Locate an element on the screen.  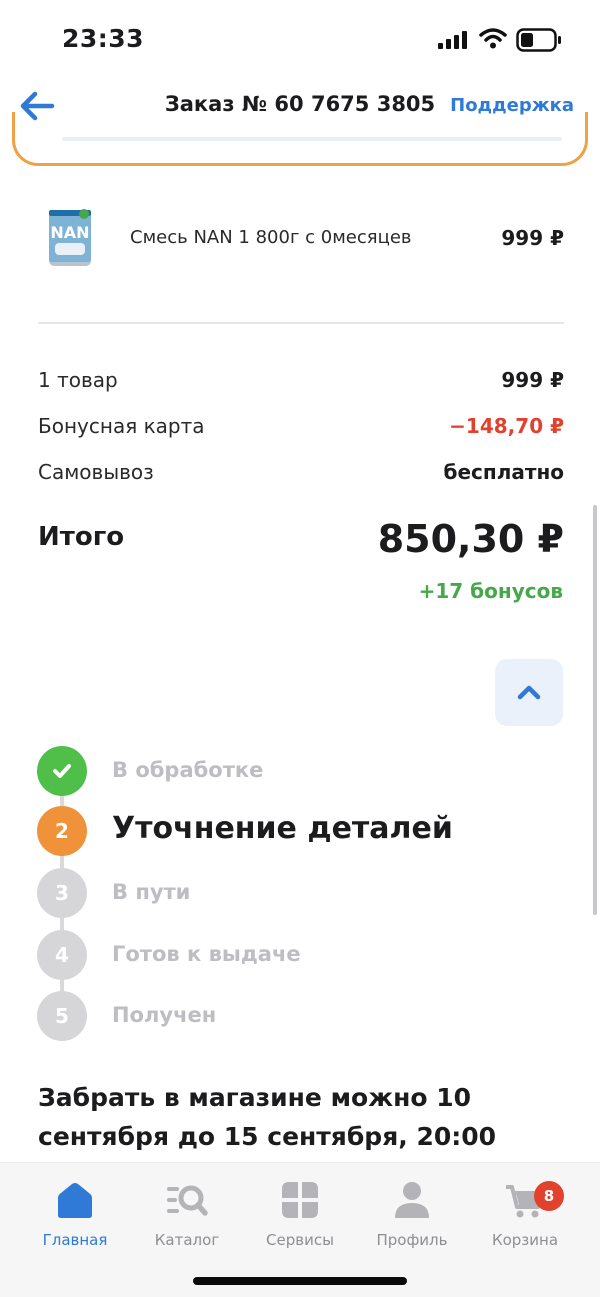
summary-bonus-card-row: Бонусная карта −148,70 ₽ is located at coordinates (301, 429).